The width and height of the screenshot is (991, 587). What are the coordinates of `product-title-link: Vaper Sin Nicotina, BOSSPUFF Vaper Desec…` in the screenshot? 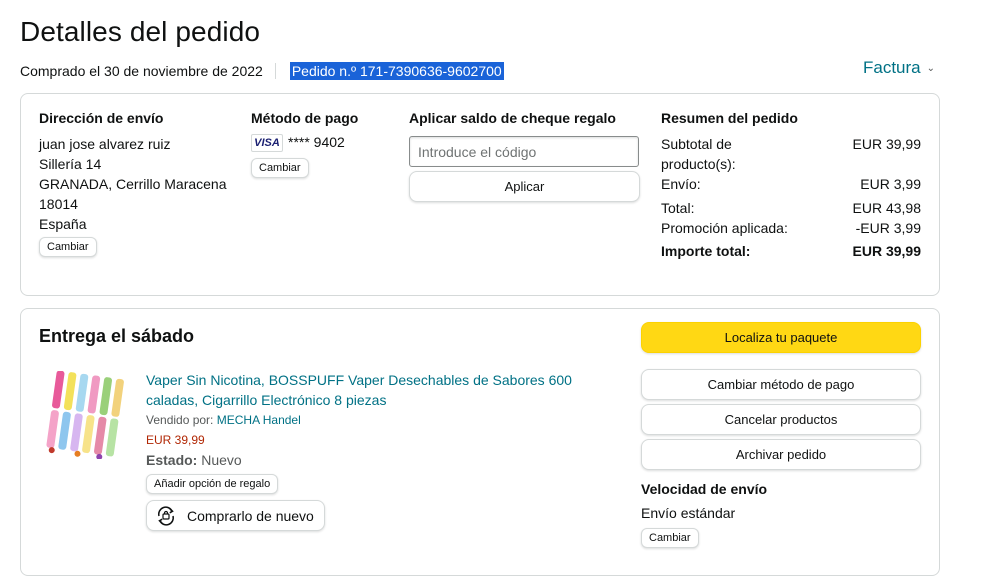 It's located at (366, 390).